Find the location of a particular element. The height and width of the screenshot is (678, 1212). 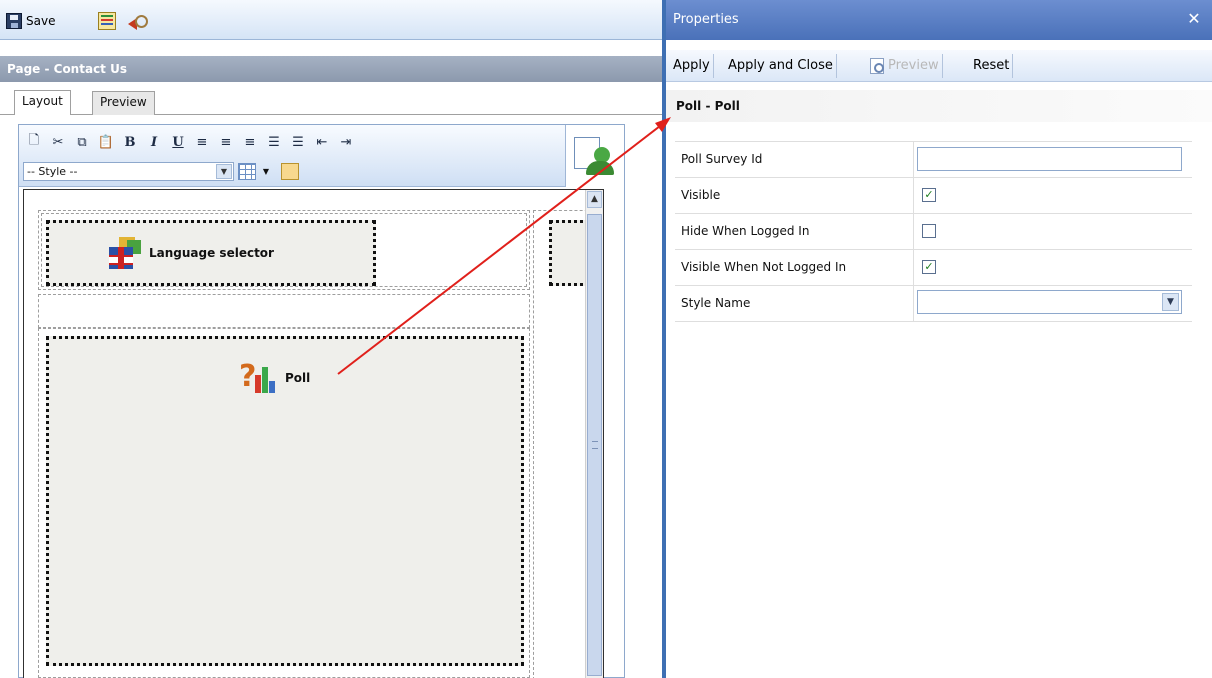

save-icon is located at coordinates (14, 21).